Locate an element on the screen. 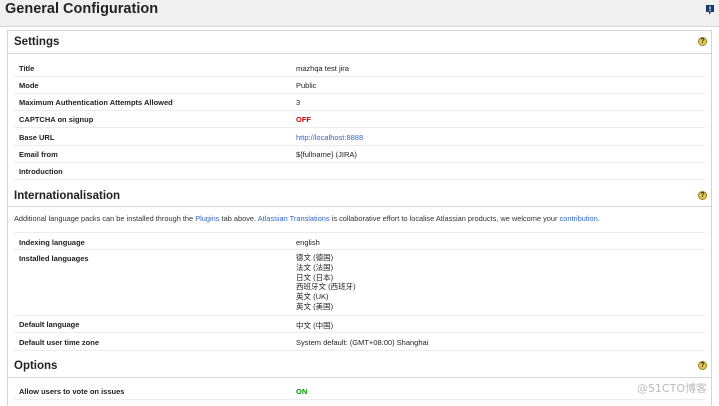 The image size is (719, 406). row-value: Public is located at coordinates (306, 85).